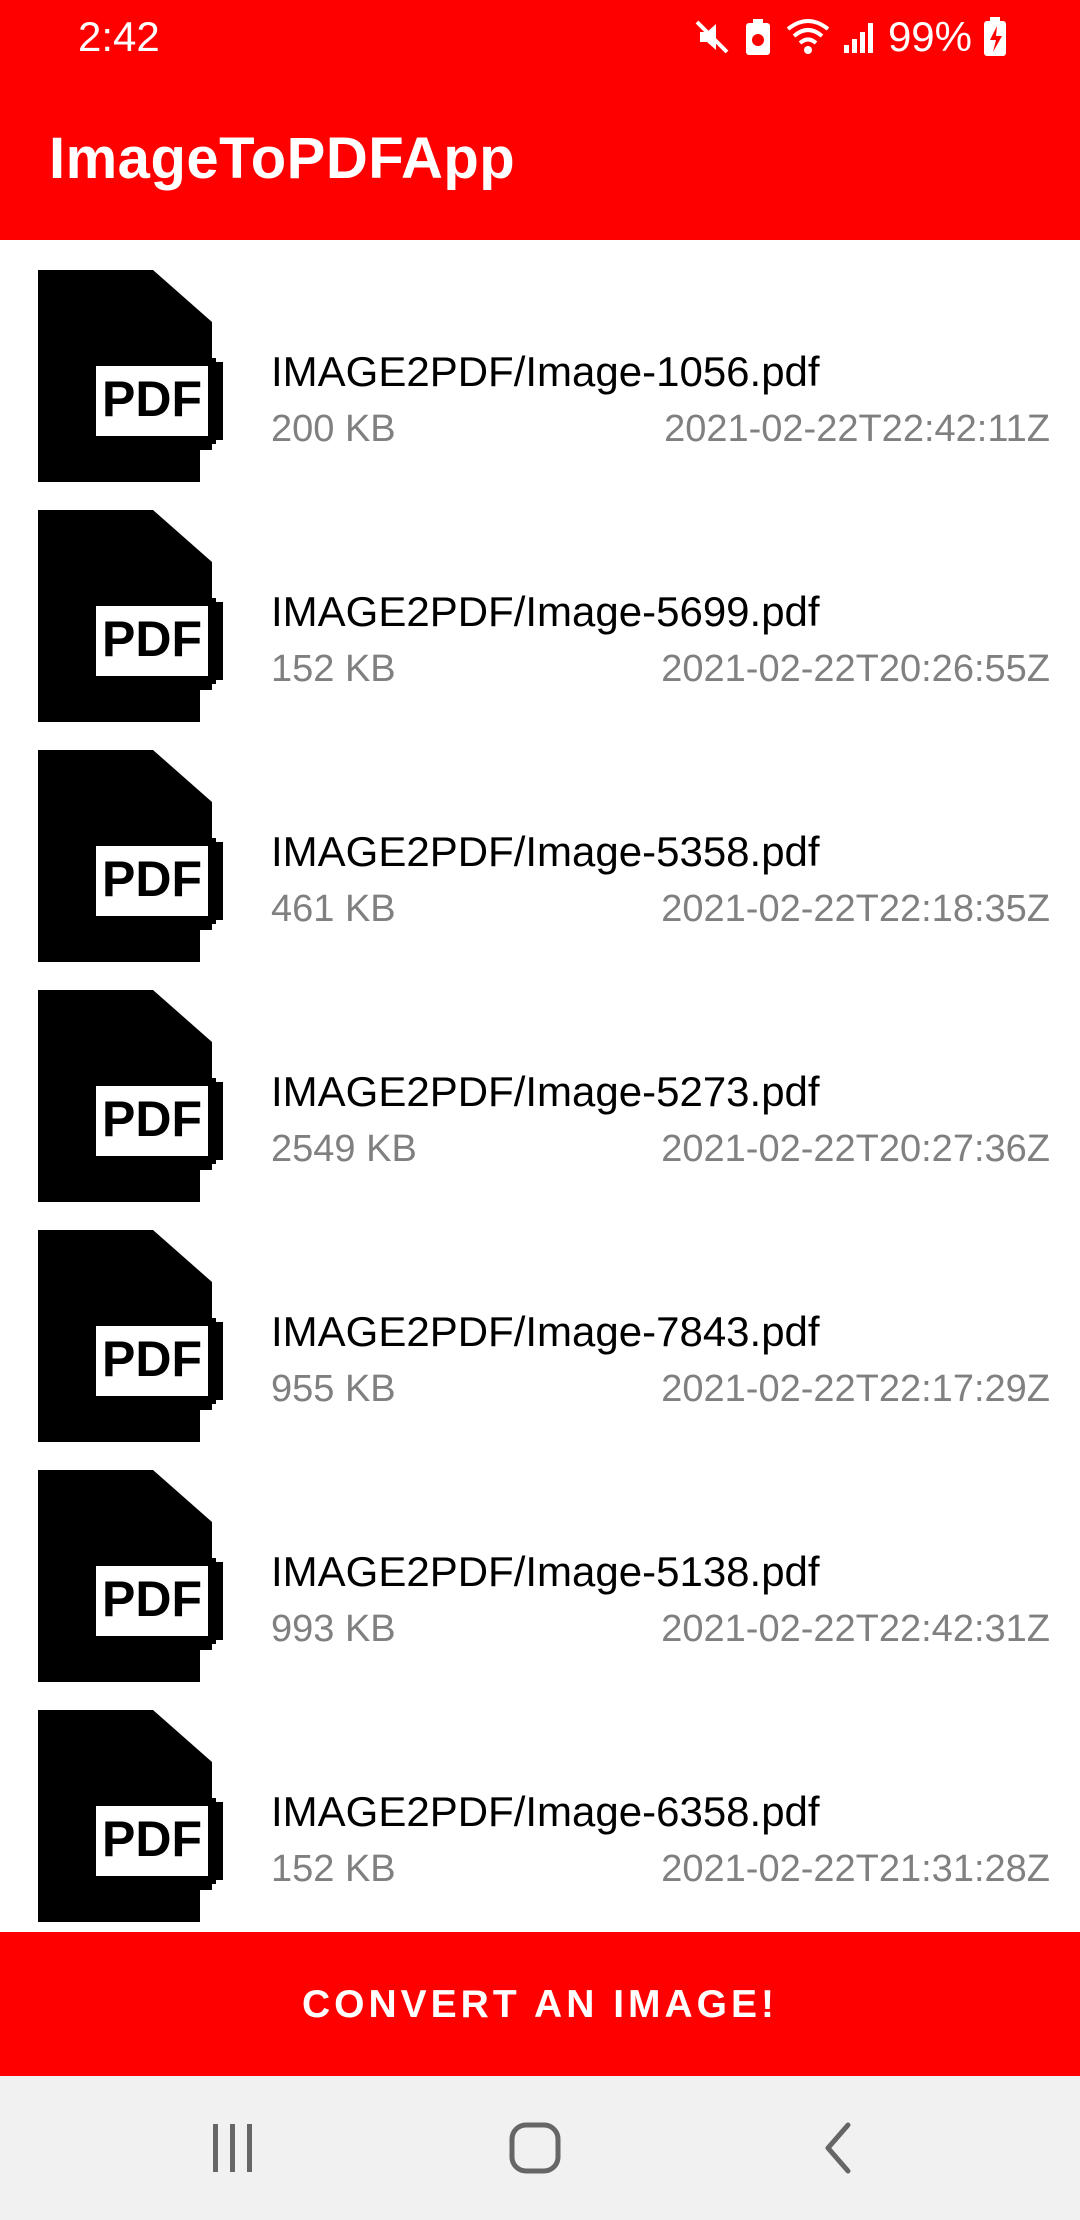  Describe the element at coordinates (119, 36) in the screenshot. I see `status-time: 2:42` at that location.